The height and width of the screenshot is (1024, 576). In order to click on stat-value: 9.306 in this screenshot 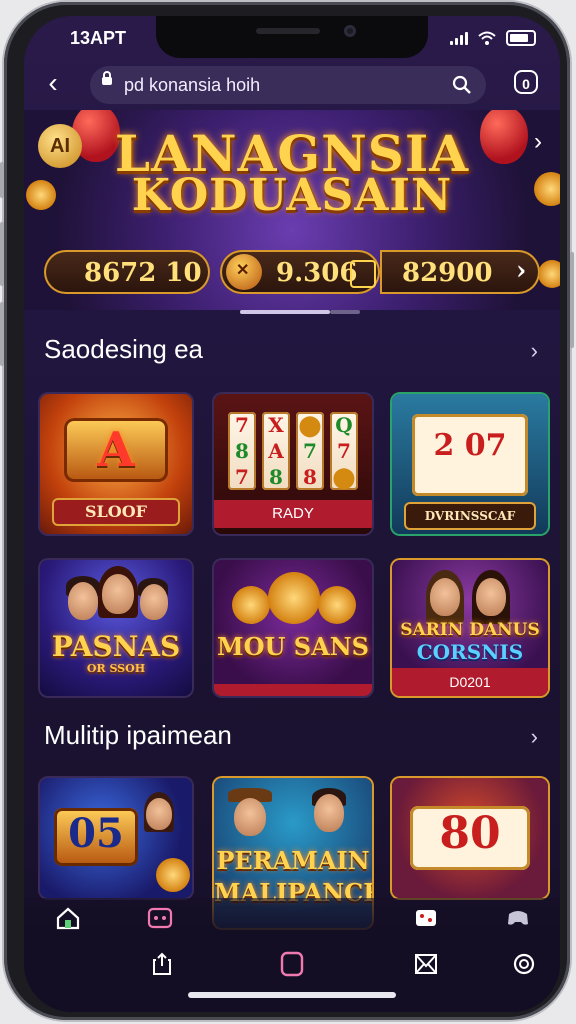, I will do `click(317, 273)`.